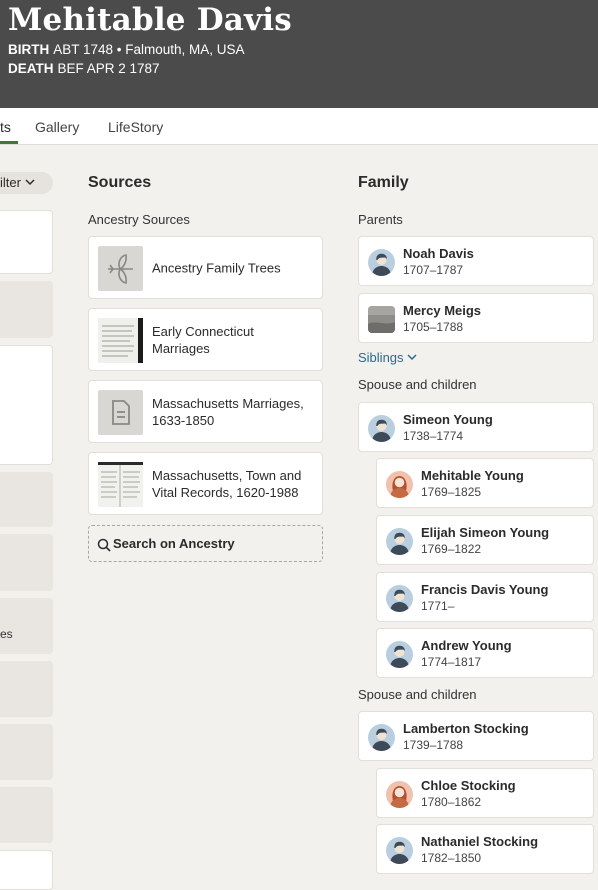 The width and height of the screenshot is (598, 890). I want to click on siblings-toggle: Siblings, so click(387, 357).